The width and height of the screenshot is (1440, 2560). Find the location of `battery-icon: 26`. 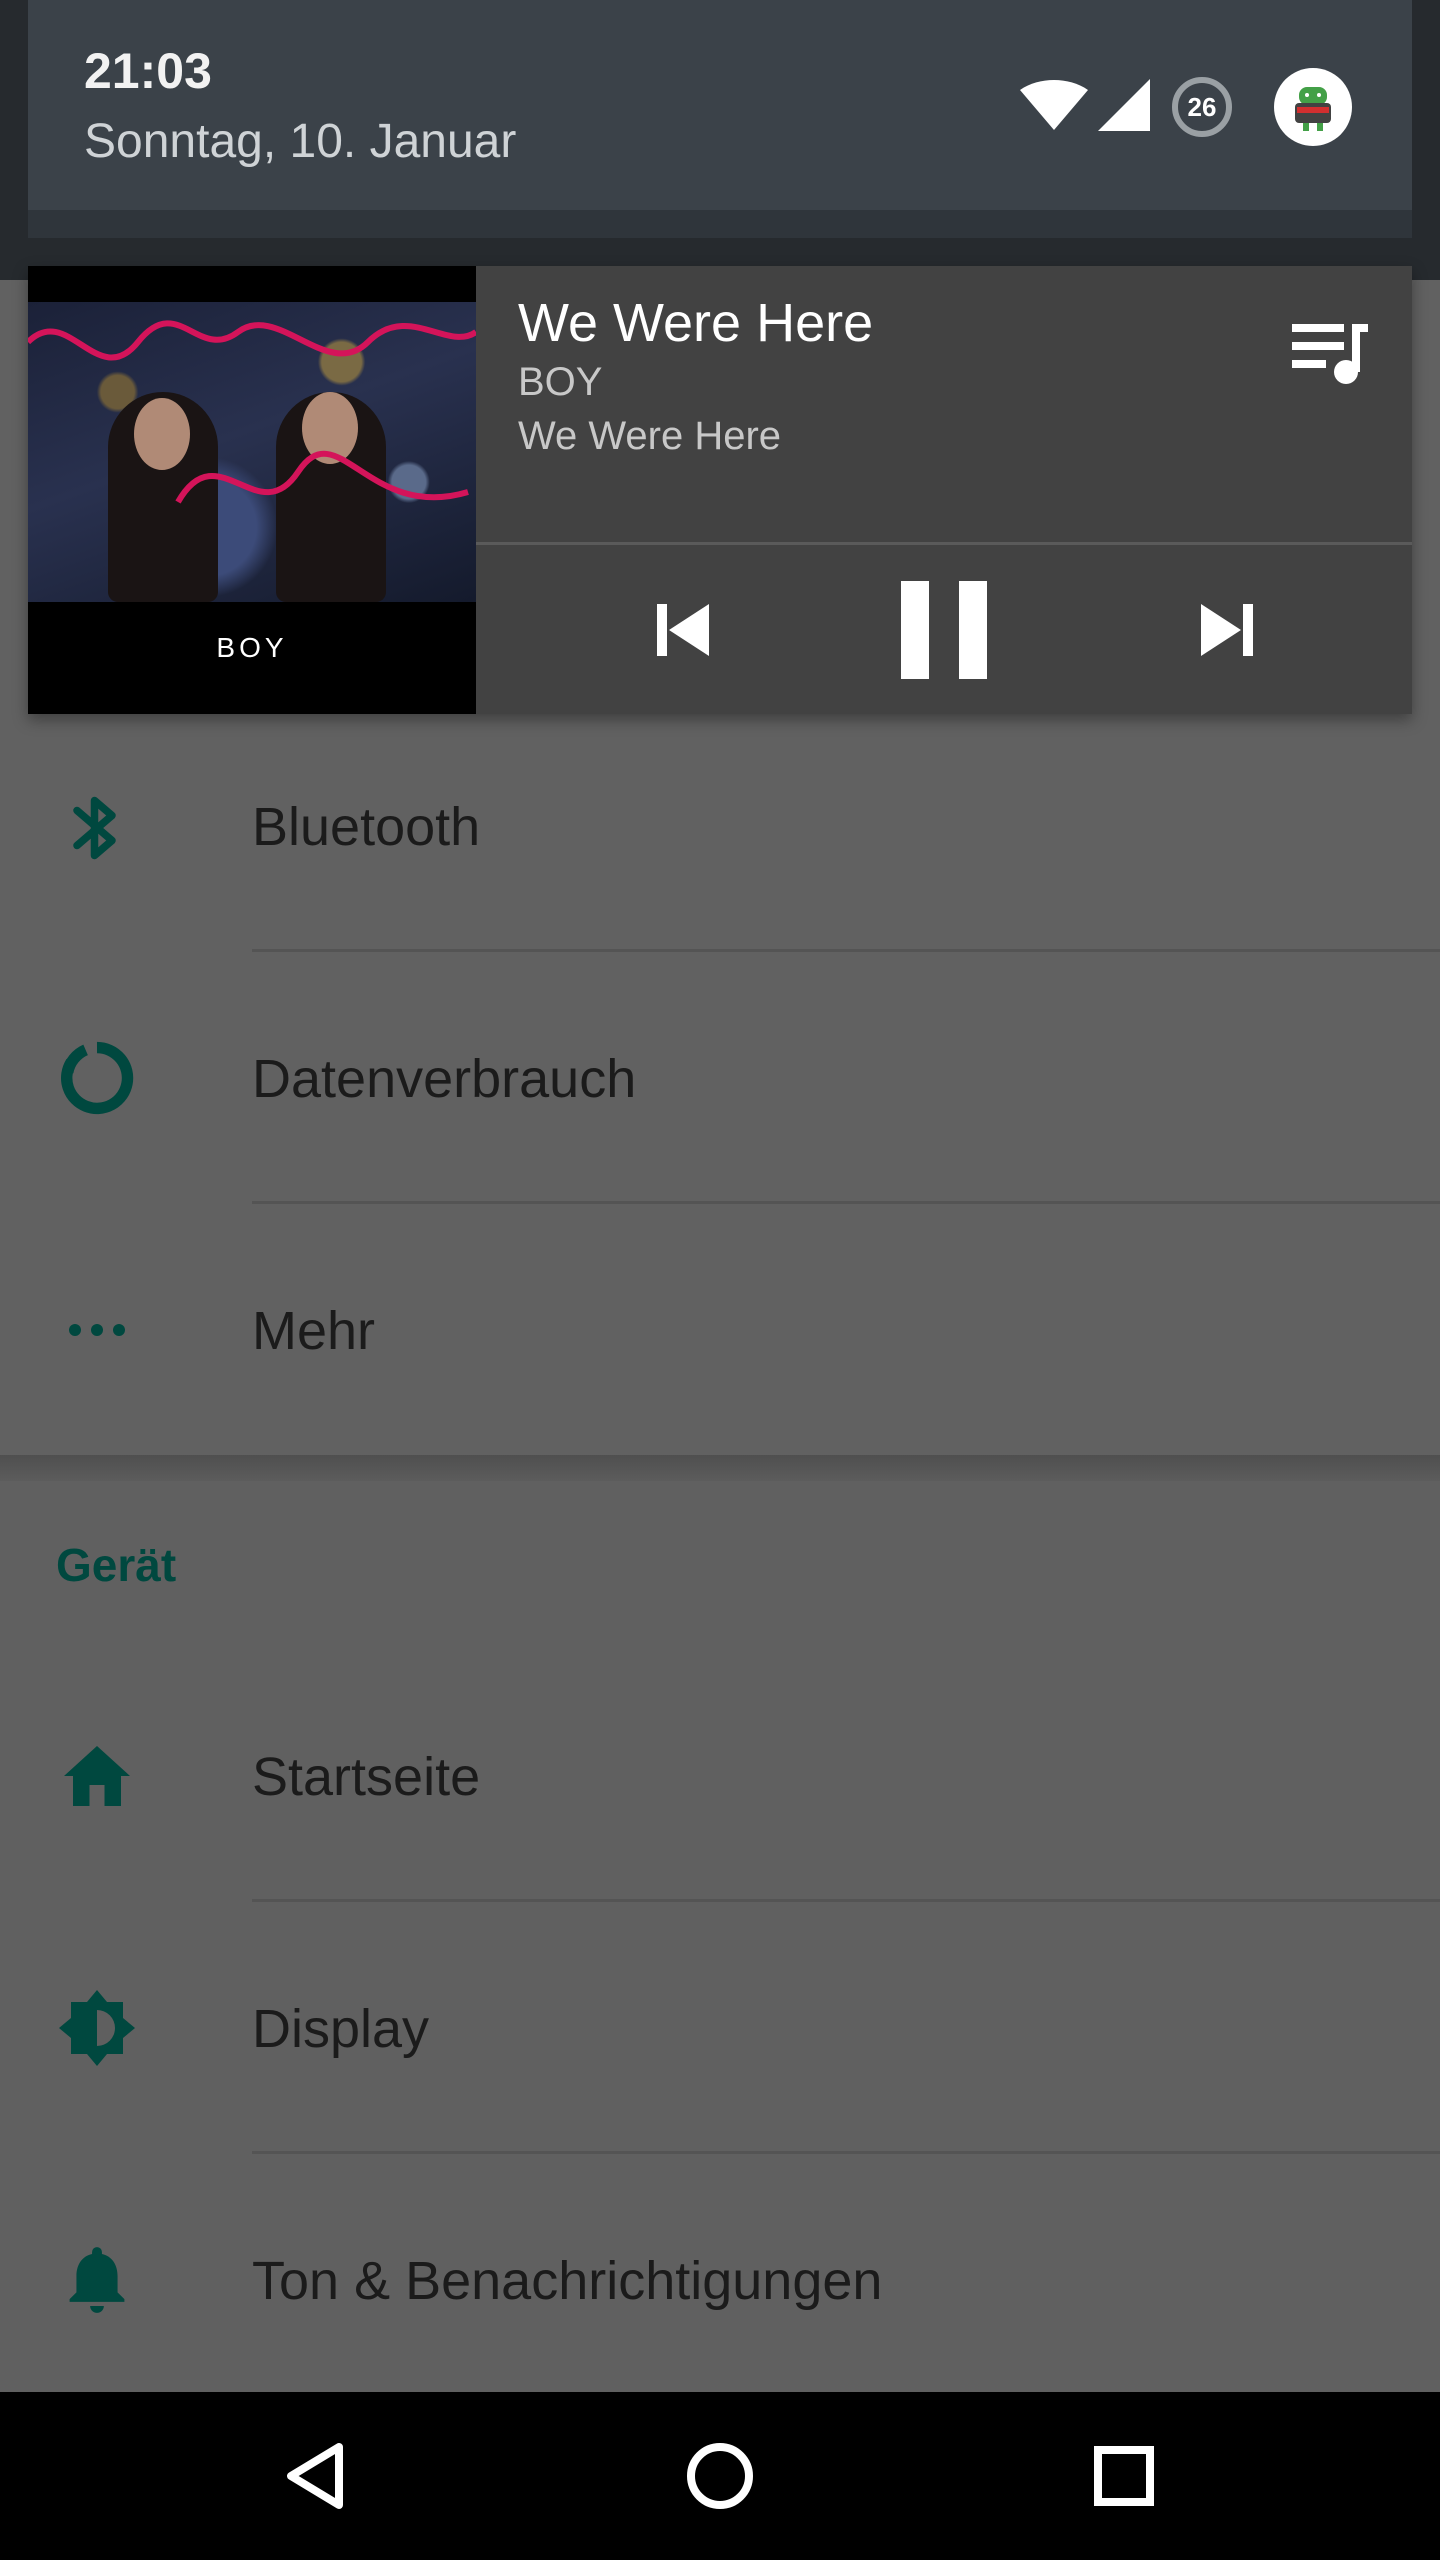

battery-icon: 26 is located at coordinates (1202, 107).